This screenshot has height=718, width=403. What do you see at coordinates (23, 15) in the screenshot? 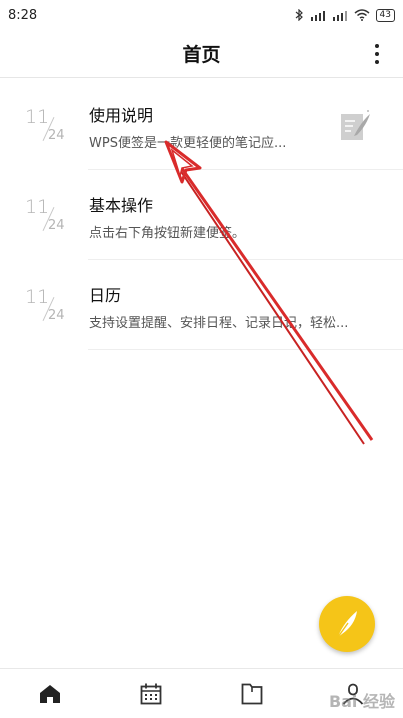
I see `status-time: 8:28` at bounding box center [23, 15].